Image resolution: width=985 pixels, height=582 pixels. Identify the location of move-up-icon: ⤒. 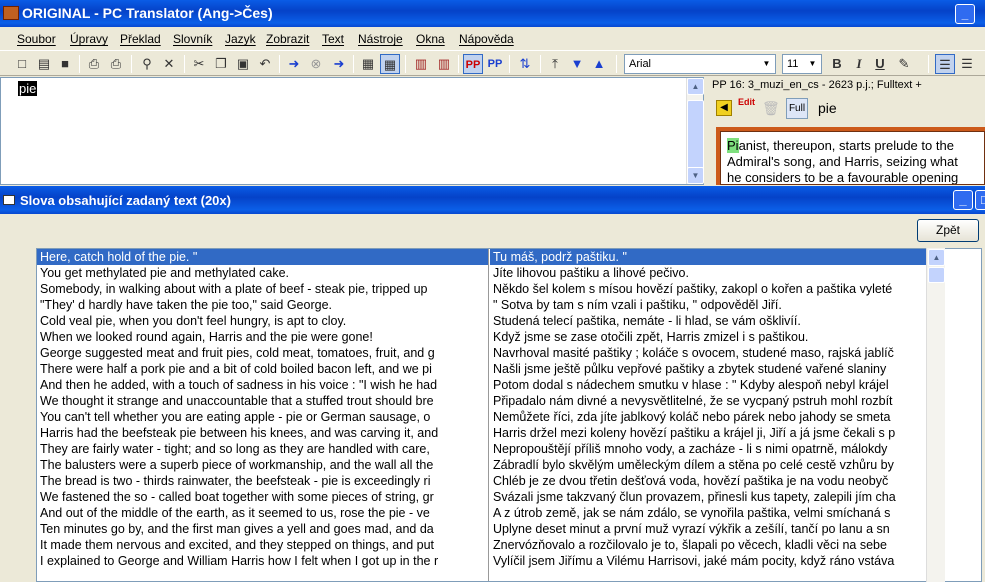
(555, 64).